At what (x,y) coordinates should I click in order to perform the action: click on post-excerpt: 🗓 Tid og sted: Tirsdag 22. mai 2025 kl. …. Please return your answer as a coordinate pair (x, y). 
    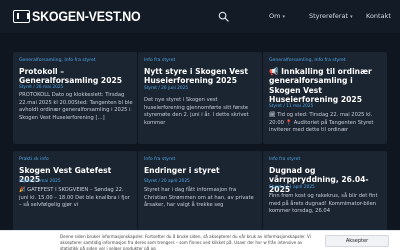
    Looking at the image, I should click on (321, 123).